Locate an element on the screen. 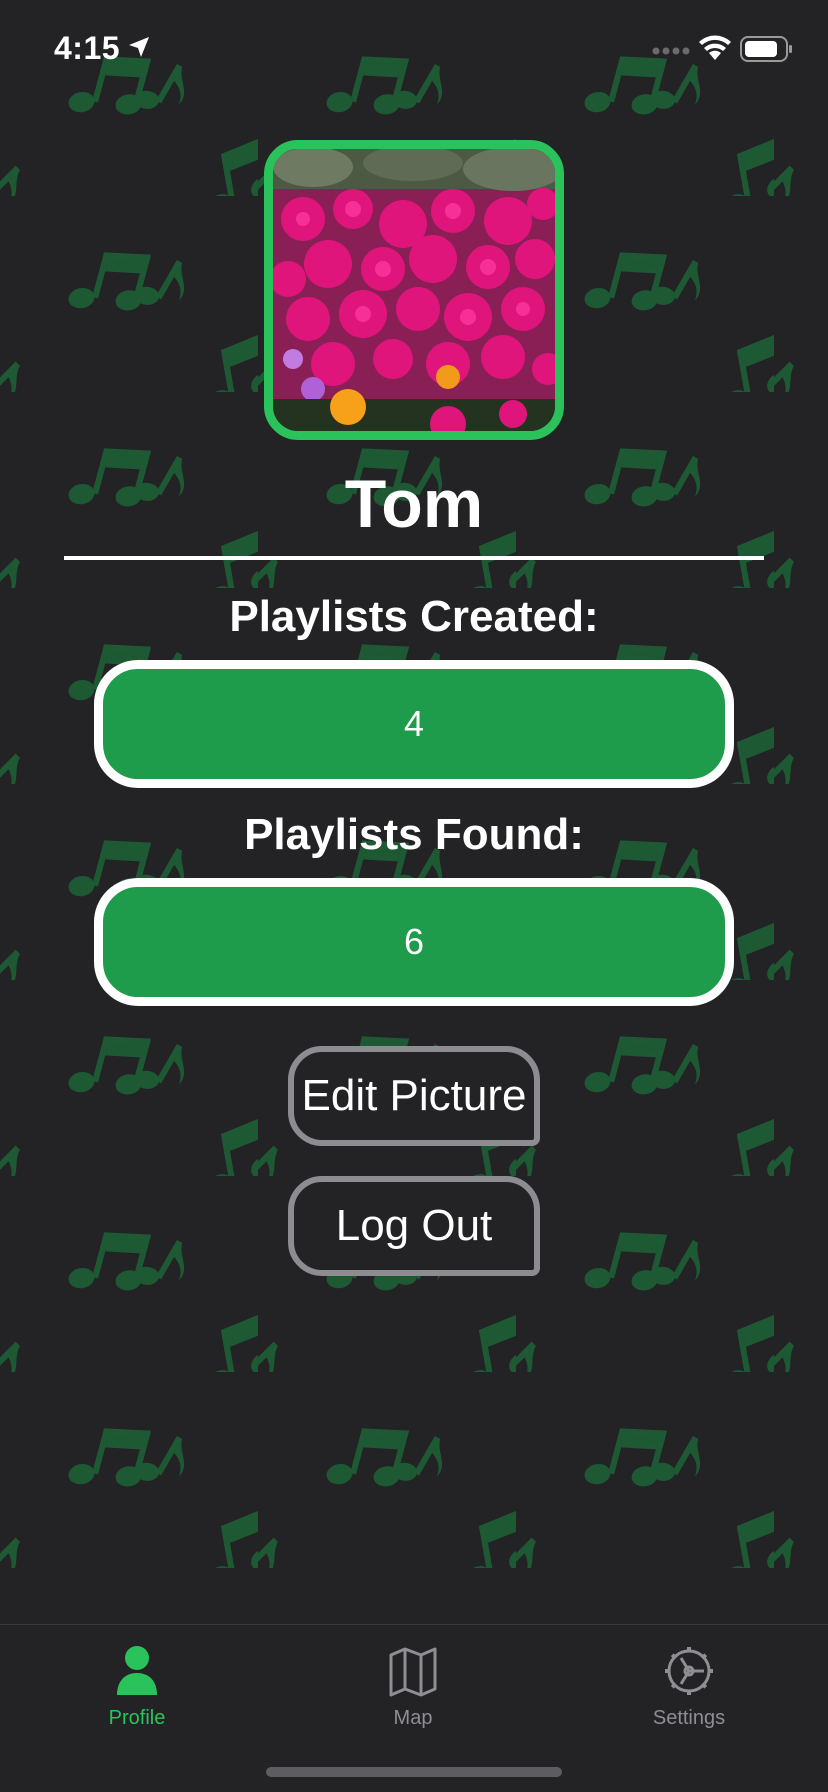  playlists-created-count: 4 is located at coordinates (414, 724).